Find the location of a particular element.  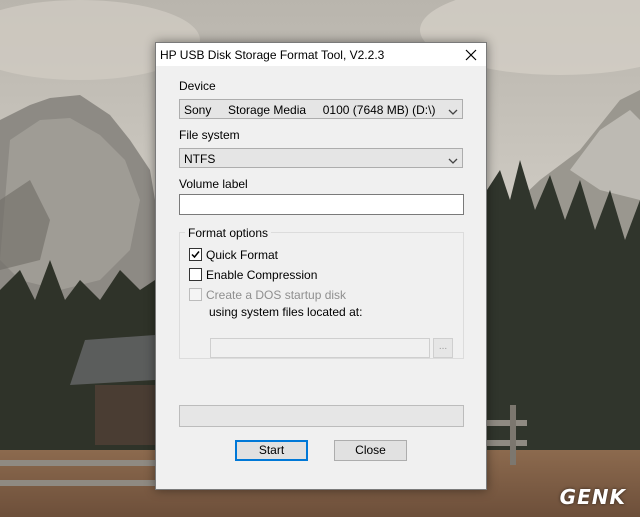

device-selected-value: Sony Storage Media 0100 (7648 MB) (D:\) is located at coordinates (310, 110).